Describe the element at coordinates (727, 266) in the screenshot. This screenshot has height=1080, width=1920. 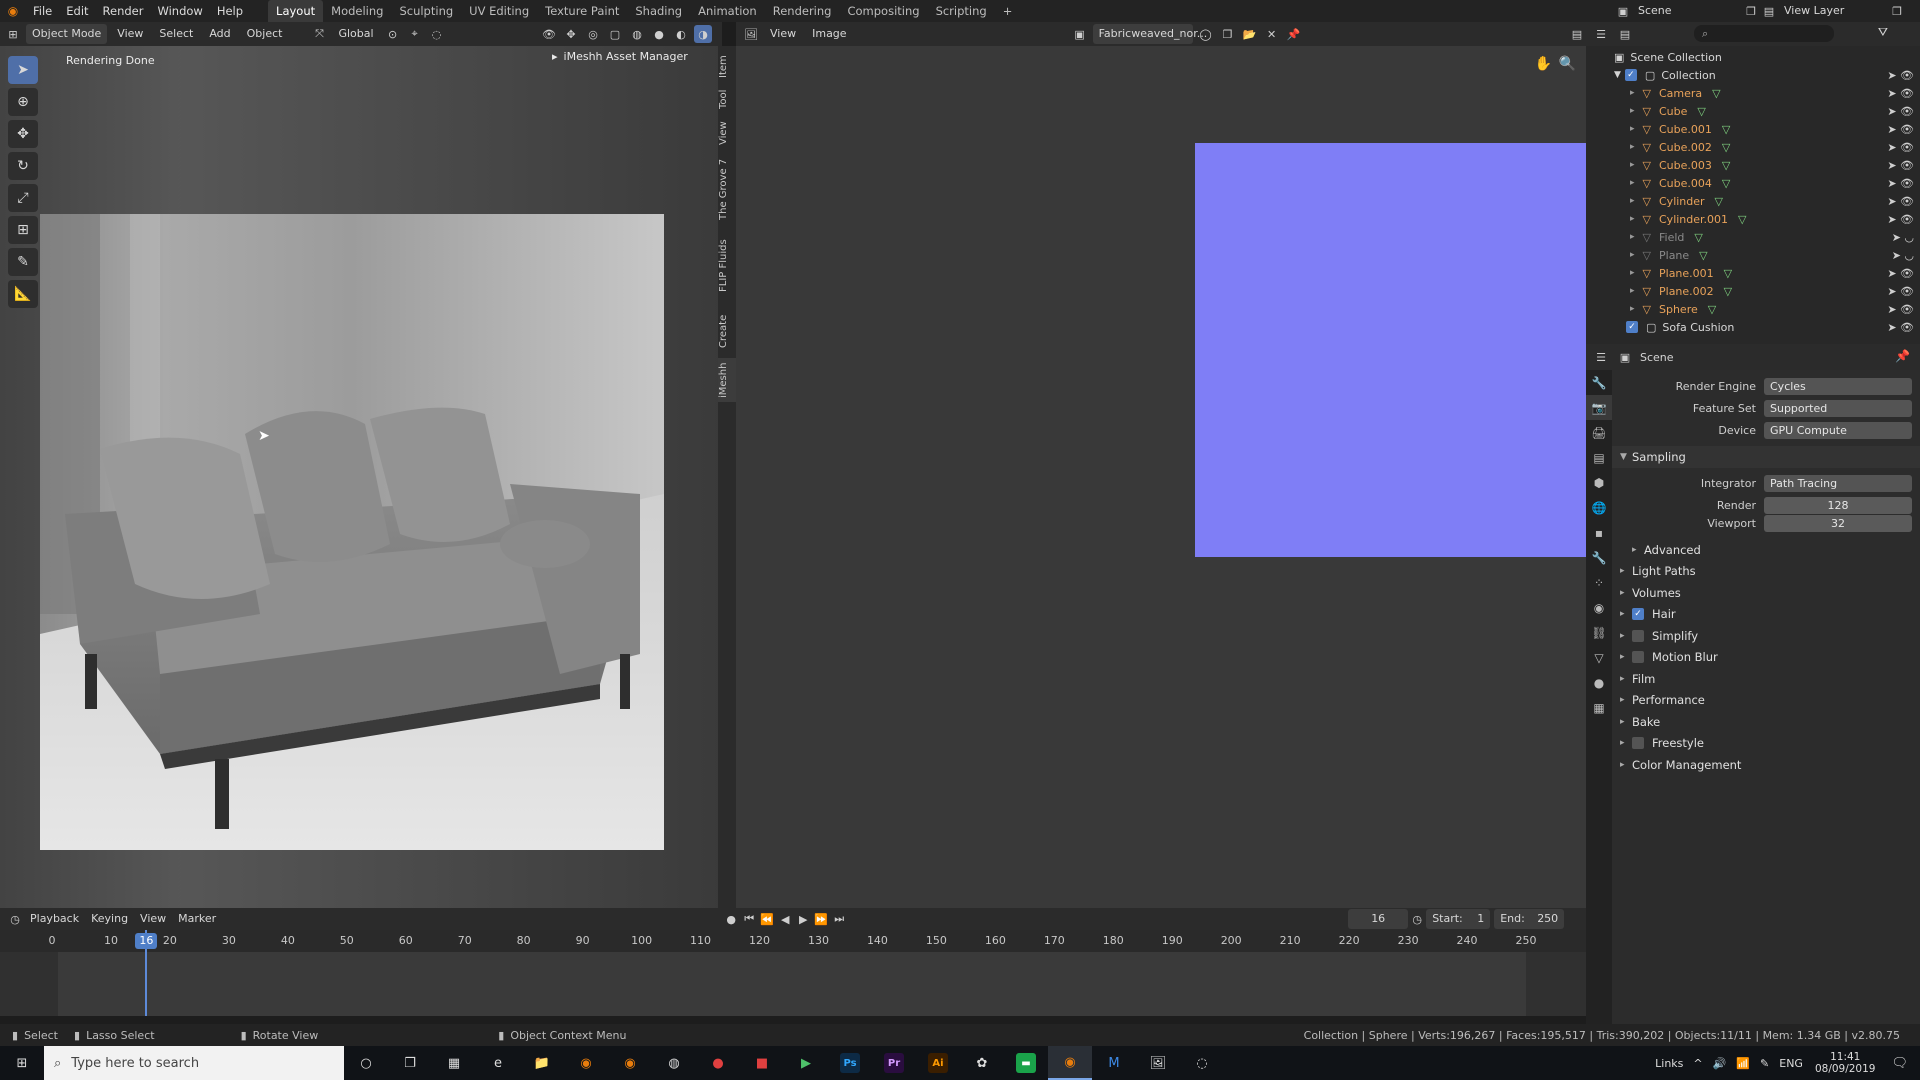
I see `tab-flip-fluids: FLIP Fluids` at that location.